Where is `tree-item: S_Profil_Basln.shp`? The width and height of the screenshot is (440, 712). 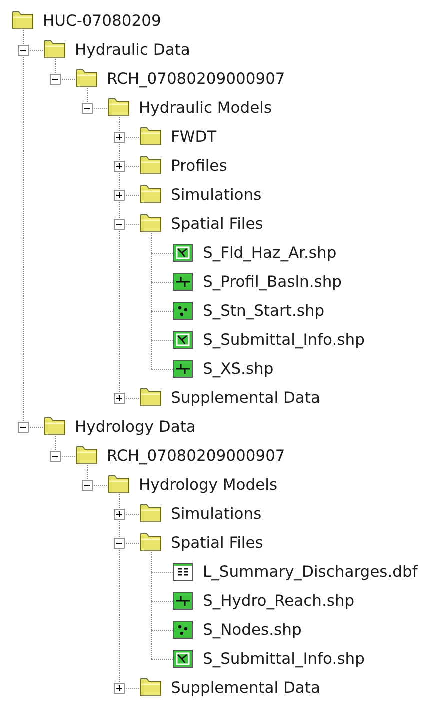 tree-item: S_Profil_Basln.shp is located at coordinates (270, 281).